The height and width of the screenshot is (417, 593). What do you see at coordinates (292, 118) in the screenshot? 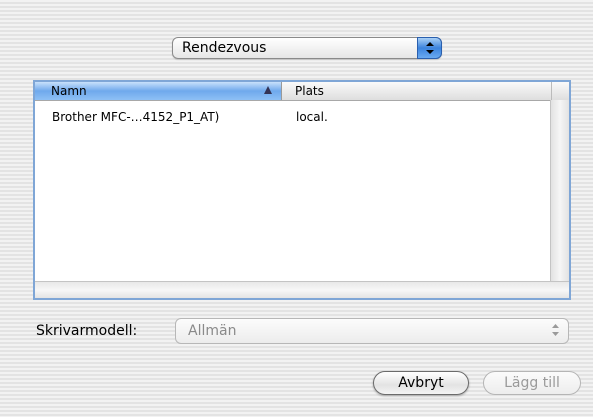
I see `list-item: Brother MFC-…4152_P1_AT) local.` at bounding box center [292, 118].